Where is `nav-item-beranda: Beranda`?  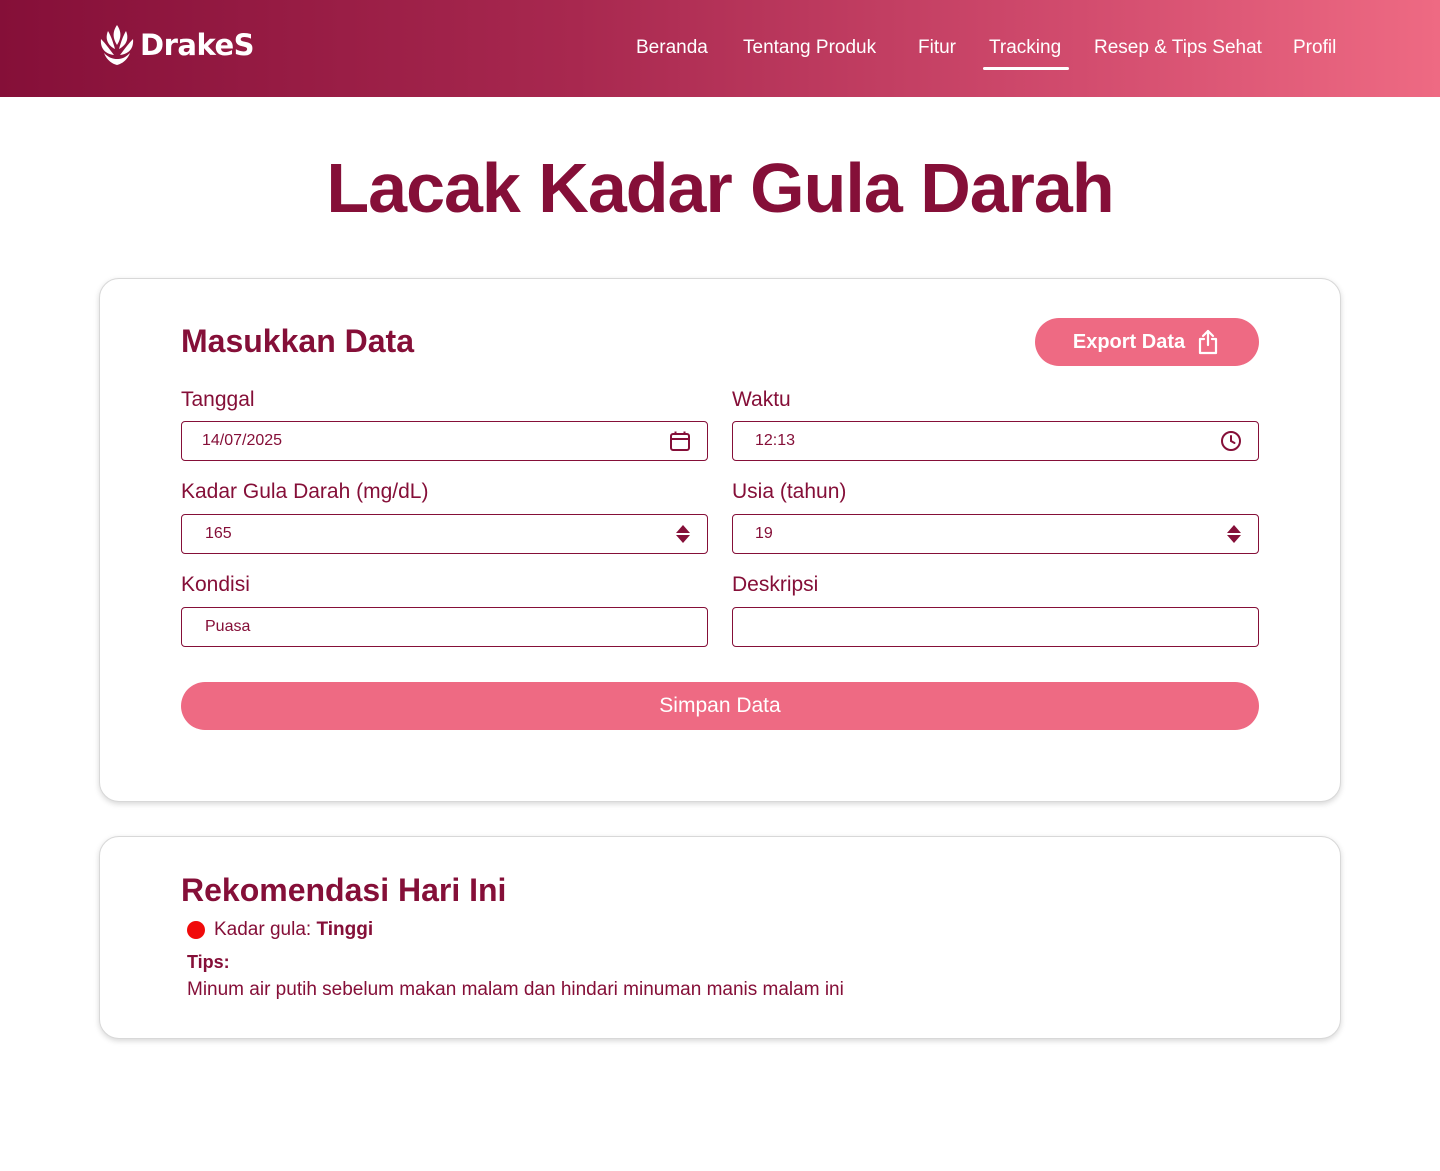 nav-item-beranda: Beranda is located at coordinates (672, 48).